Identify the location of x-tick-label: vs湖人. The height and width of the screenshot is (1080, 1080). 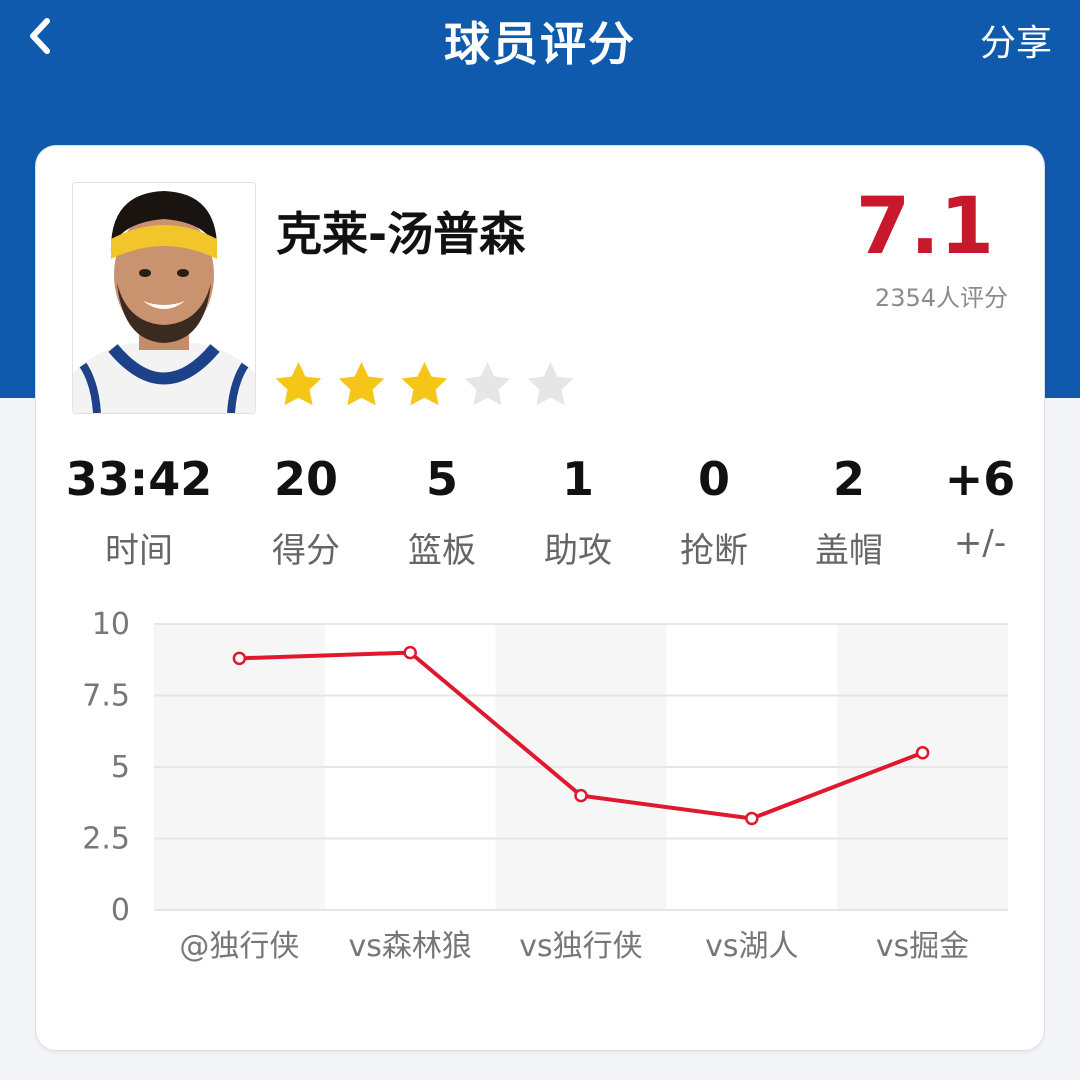
(751, 946).